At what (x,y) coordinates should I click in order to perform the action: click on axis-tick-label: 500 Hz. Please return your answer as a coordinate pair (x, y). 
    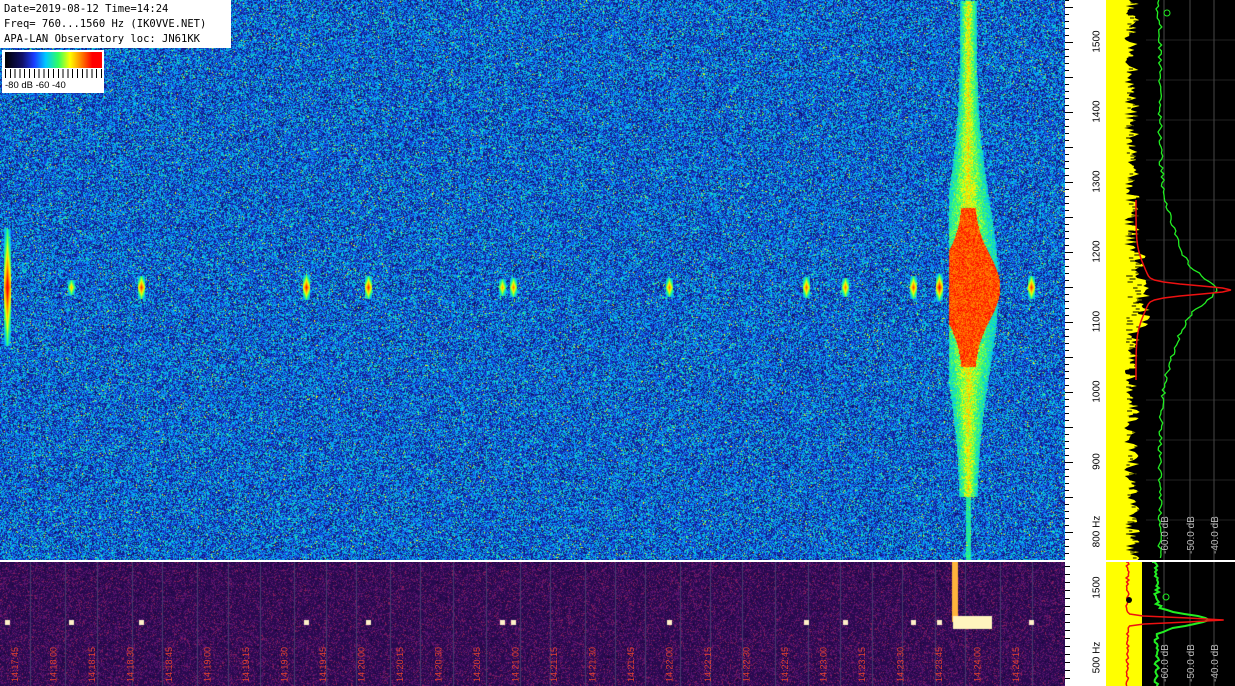
    Looking at the image, I should click on (1097, 657).